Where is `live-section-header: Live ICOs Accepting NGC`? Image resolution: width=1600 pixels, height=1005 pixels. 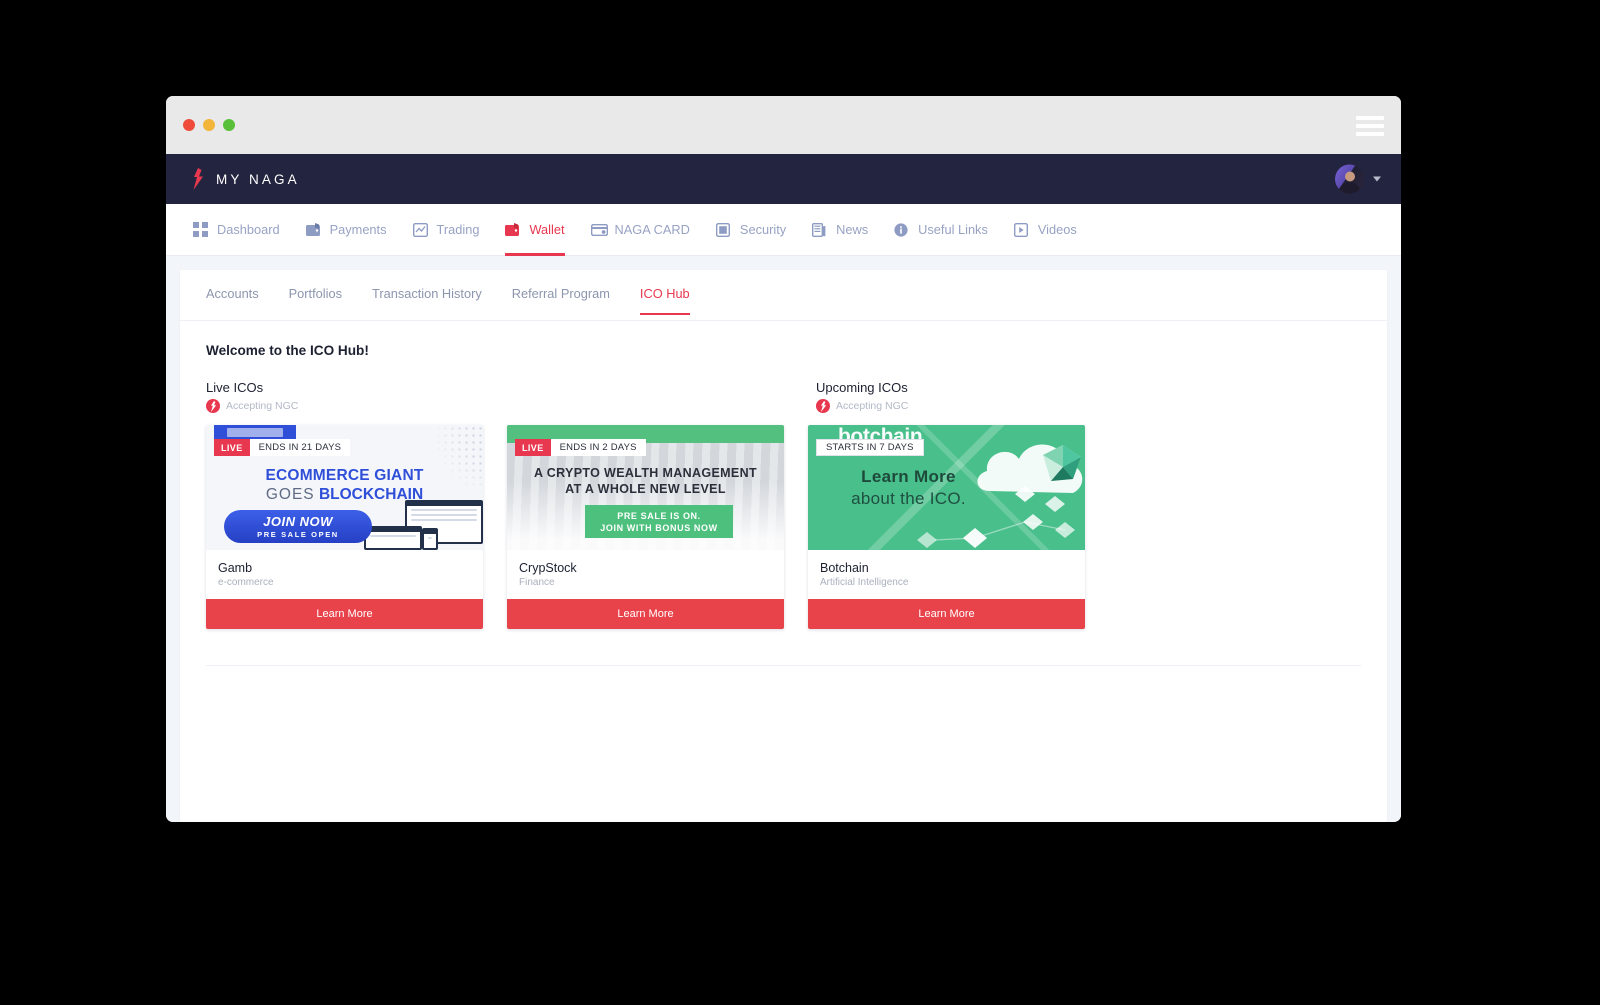 live-section-header: Live ICOs Accepting NGC is located at coordinates (511, 396).